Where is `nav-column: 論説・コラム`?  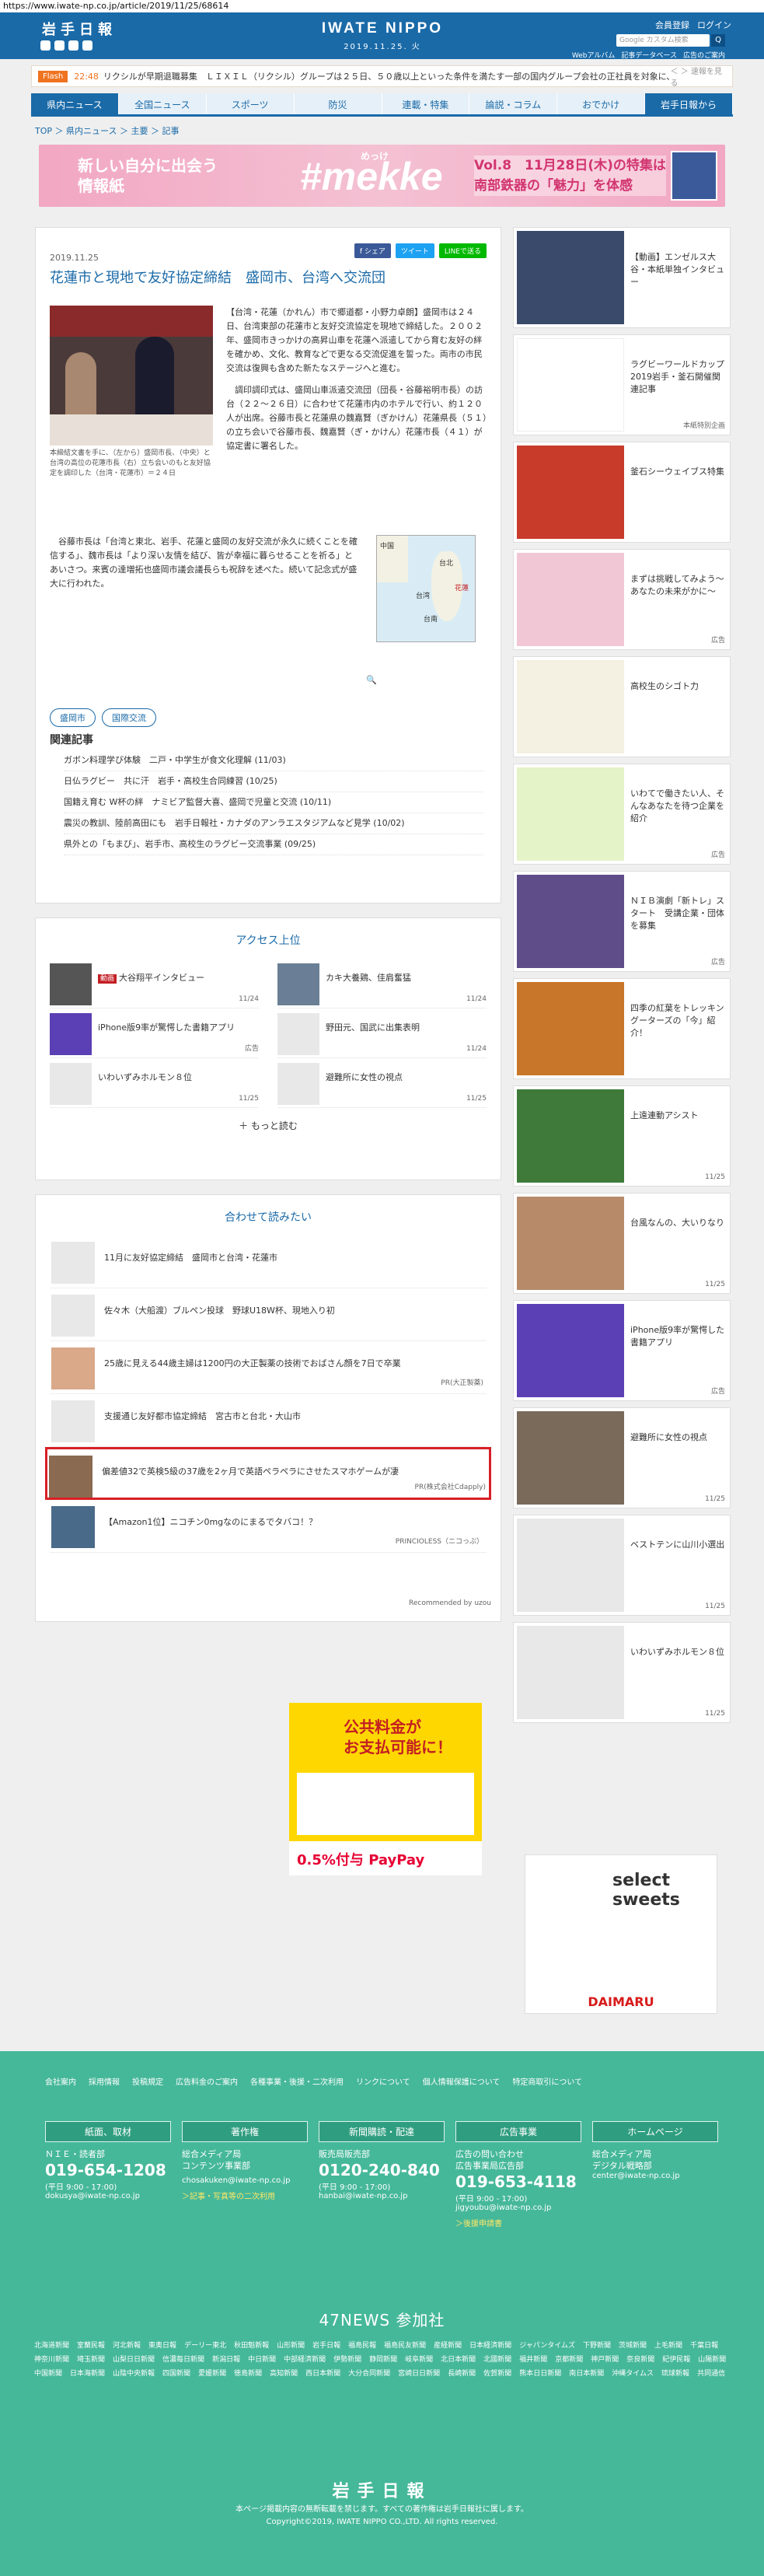 nav-column: 論説・コラム is located at coordinates (513, 103).